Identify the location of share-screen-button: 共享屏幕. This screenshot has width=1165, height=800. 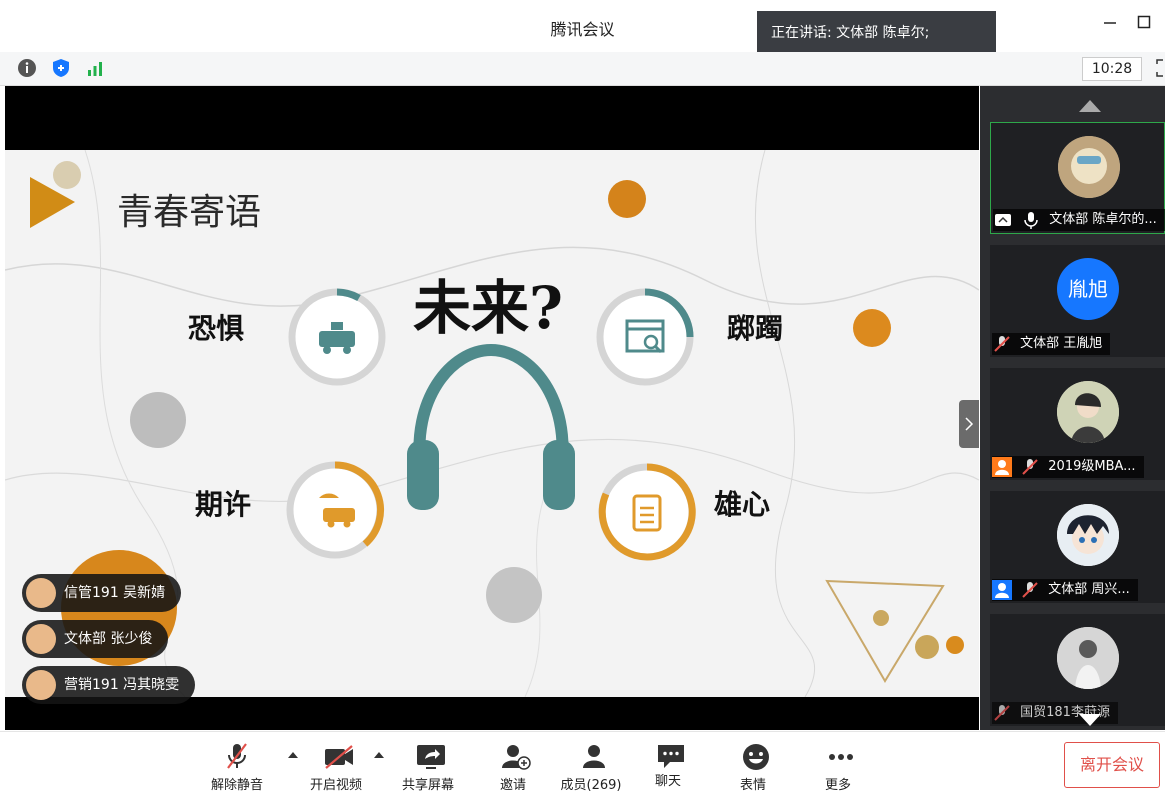
(428, 767).